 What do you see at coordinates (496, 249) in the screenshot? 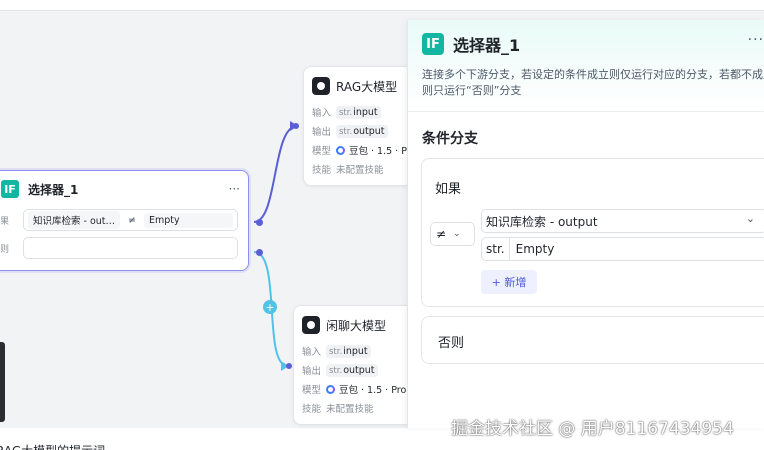
I see `type-tag: str.` at bounding box center [496, 249].